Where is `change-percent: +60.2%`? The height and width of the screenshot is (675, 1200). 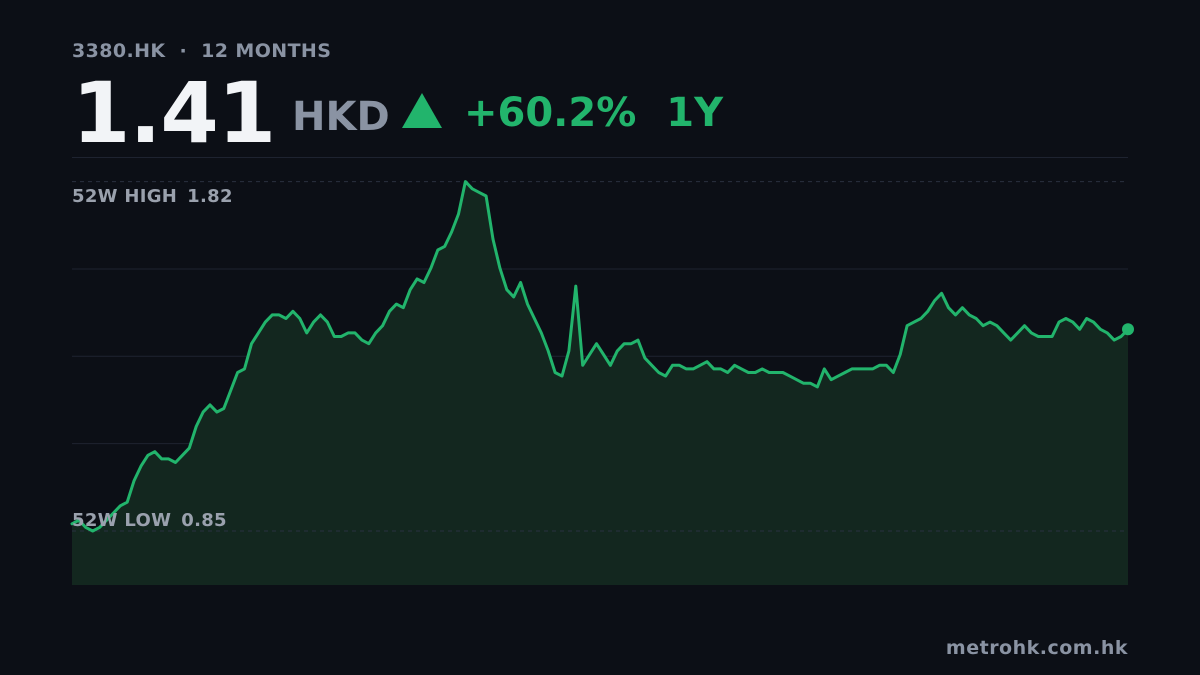
change-percent: +60.2% is located at coordinates (550, 113).